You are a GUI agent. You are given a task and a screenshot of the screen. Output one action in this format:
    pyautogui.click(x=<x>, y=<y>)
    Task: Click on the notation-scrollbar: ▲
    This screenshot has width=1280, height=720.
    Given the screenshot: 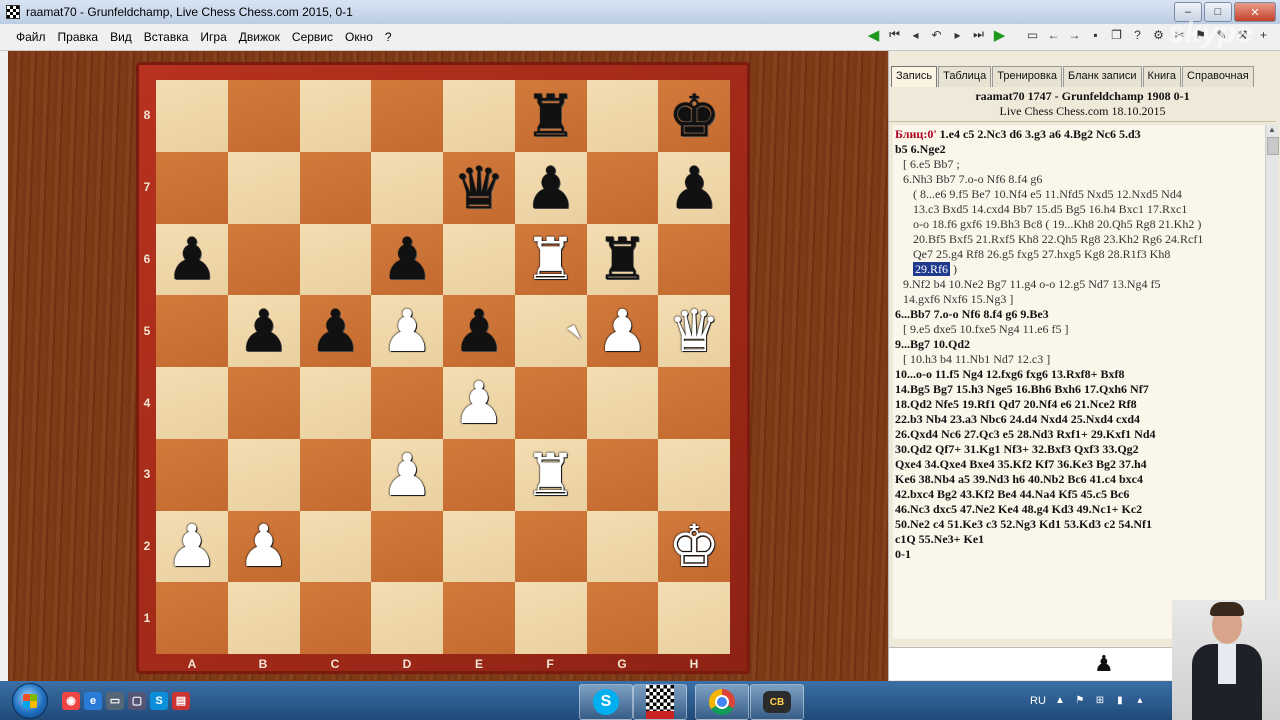 What is the action you would take?
    pyautogui.click(x=1272, y=380)
    